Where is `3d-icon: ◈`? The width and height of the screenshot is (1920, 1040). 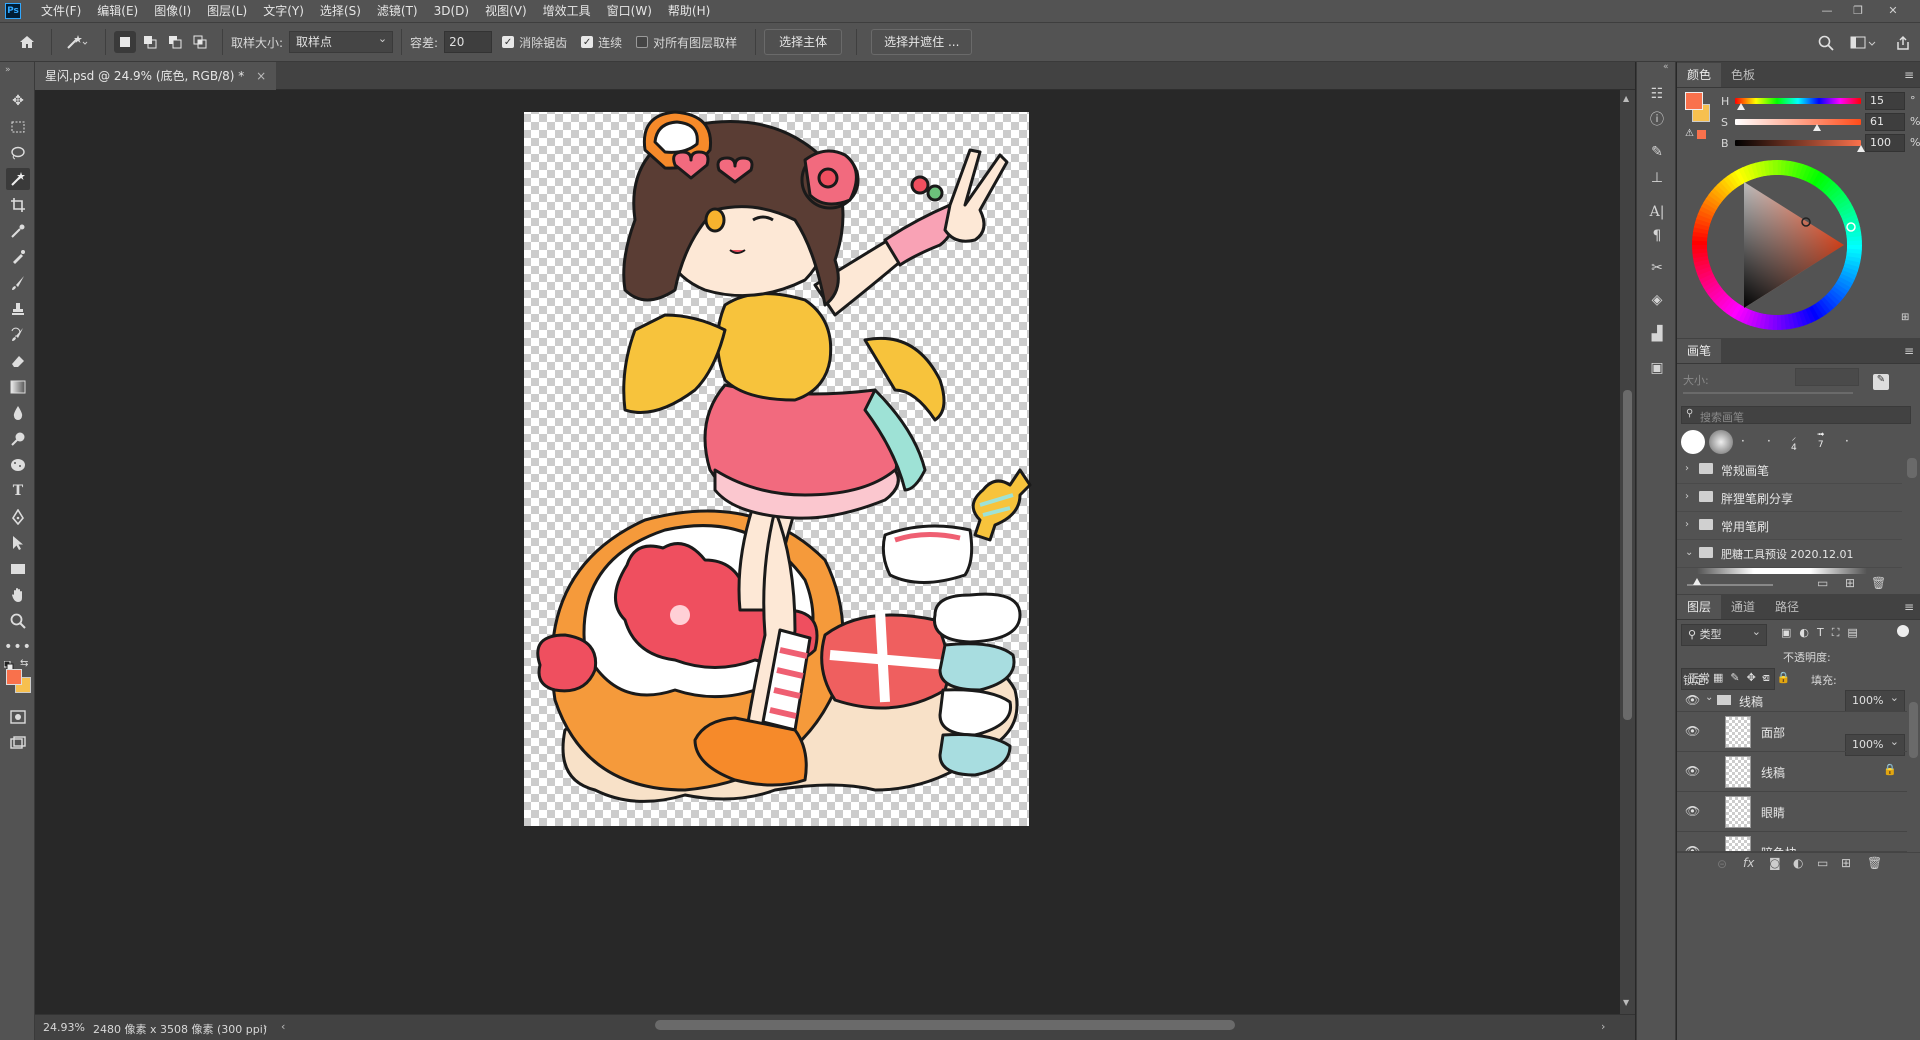
3d-icon: ◈ is located at coordinates (1657, 300).